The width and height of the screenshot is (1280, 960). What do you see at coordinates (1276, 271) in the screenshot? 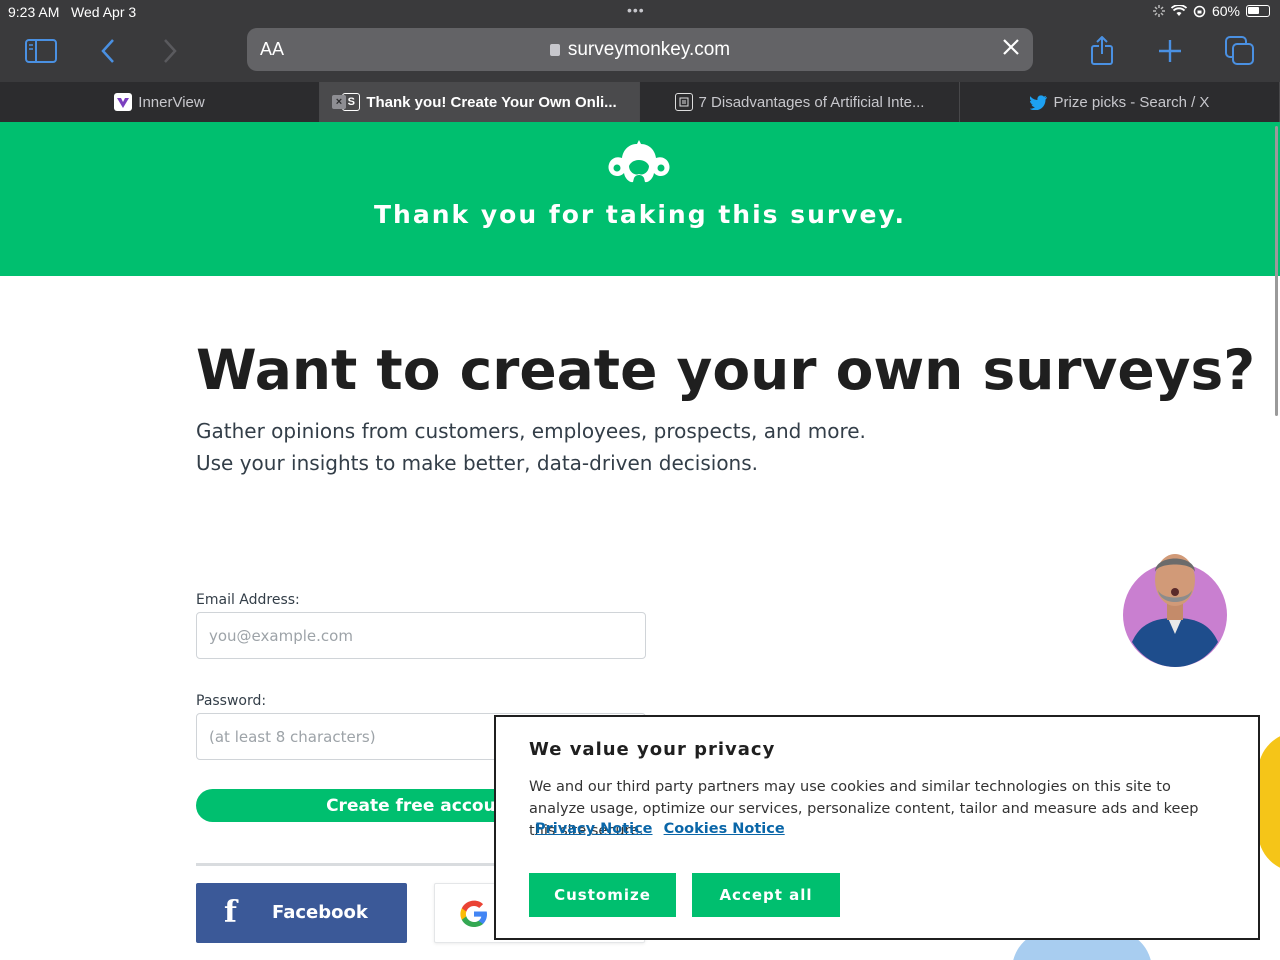
I see `page-scrollbar` at bounding box center [1276, 271].